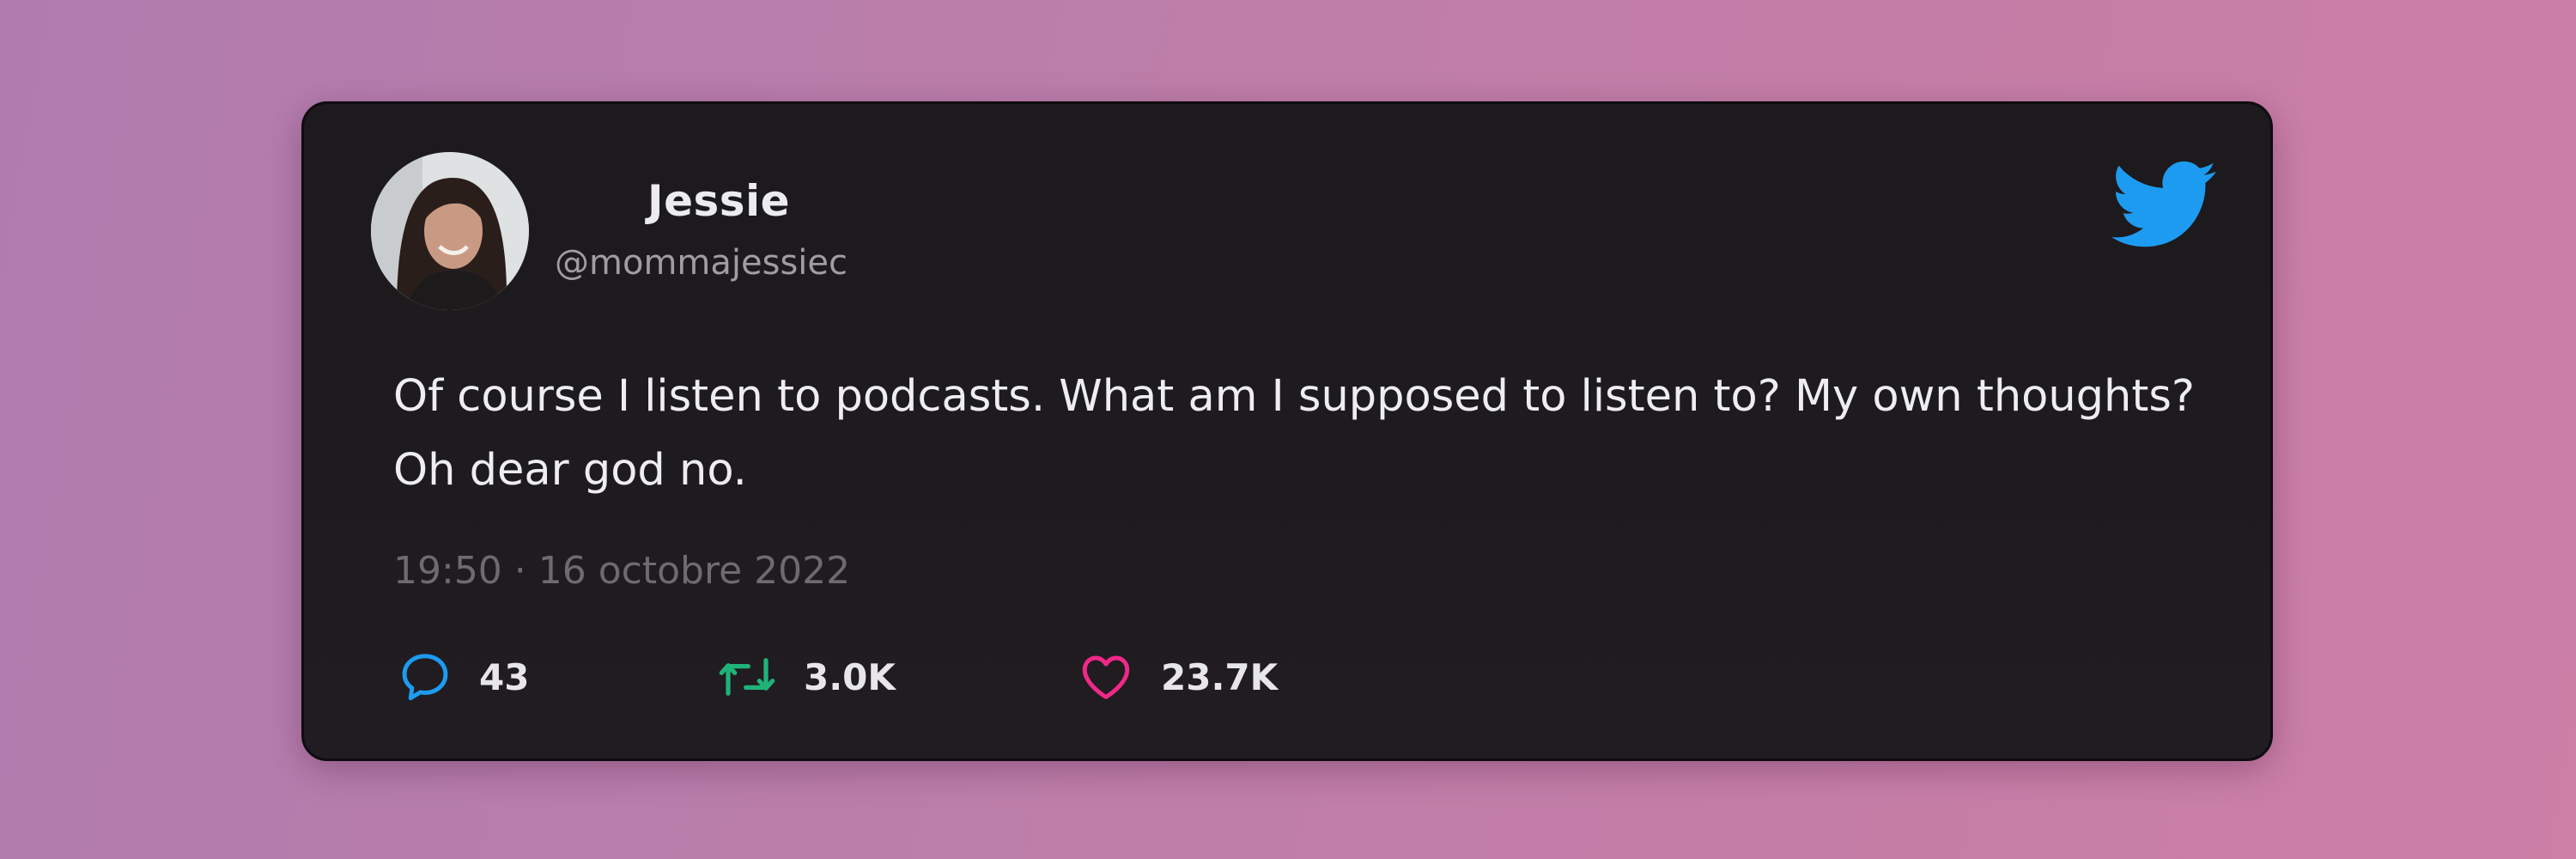 This screenshot has width=2576, height=859. Describe the element at coordinates (2164, 205) in the screenshot. I see `twitter-bird-icon` at that location.